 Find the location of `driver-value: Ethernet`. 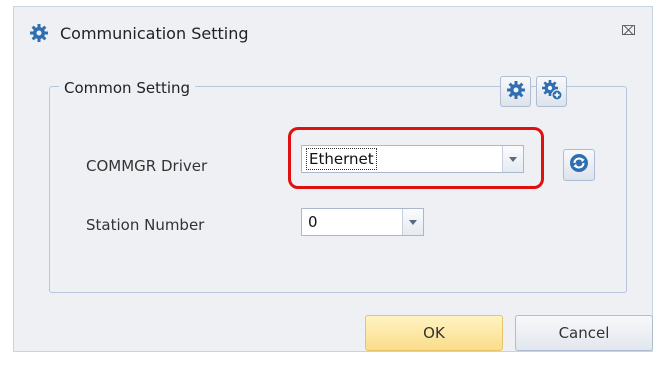

driver-value: Ethernet is located at coordinates (341, 159).